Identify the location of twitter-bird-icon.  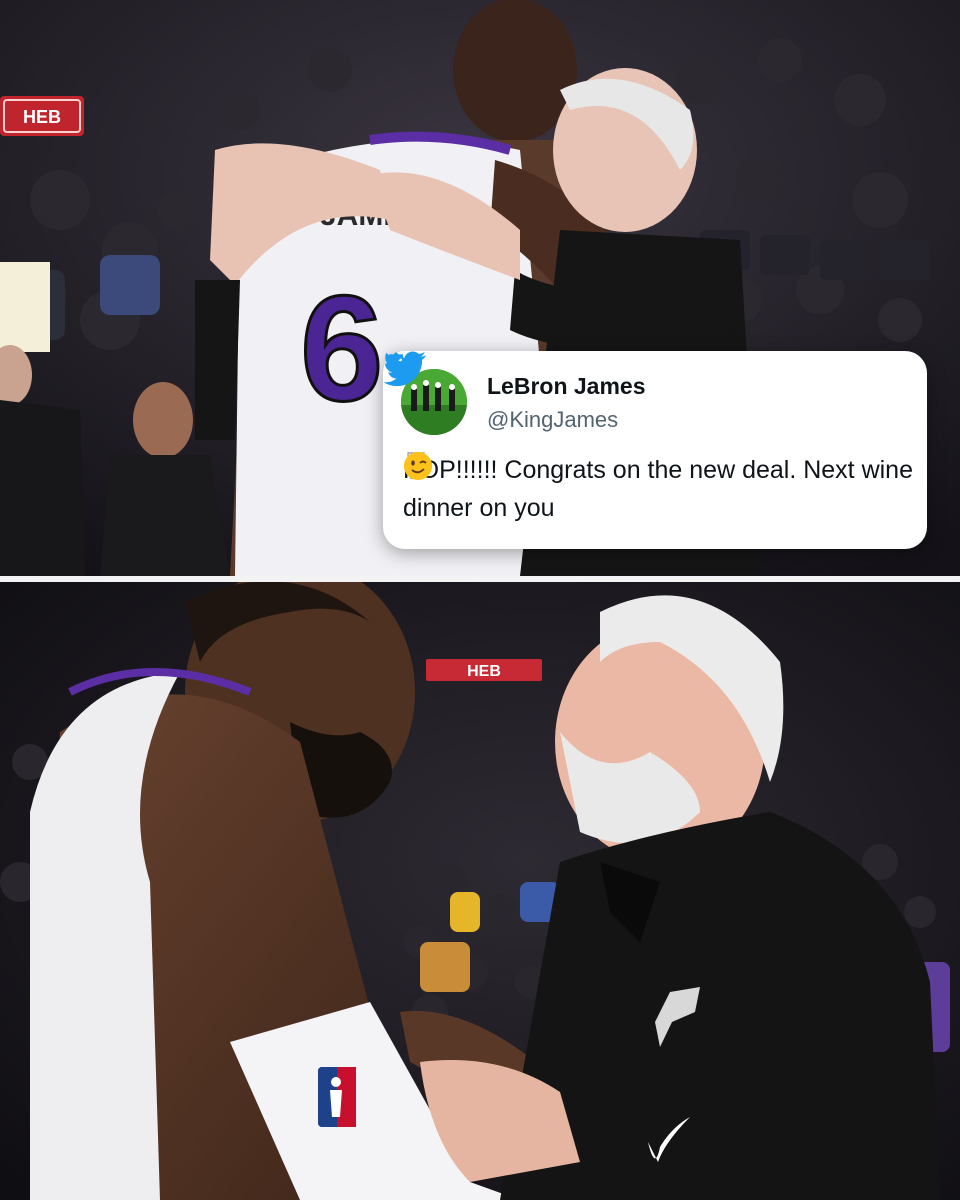
(404, 369).